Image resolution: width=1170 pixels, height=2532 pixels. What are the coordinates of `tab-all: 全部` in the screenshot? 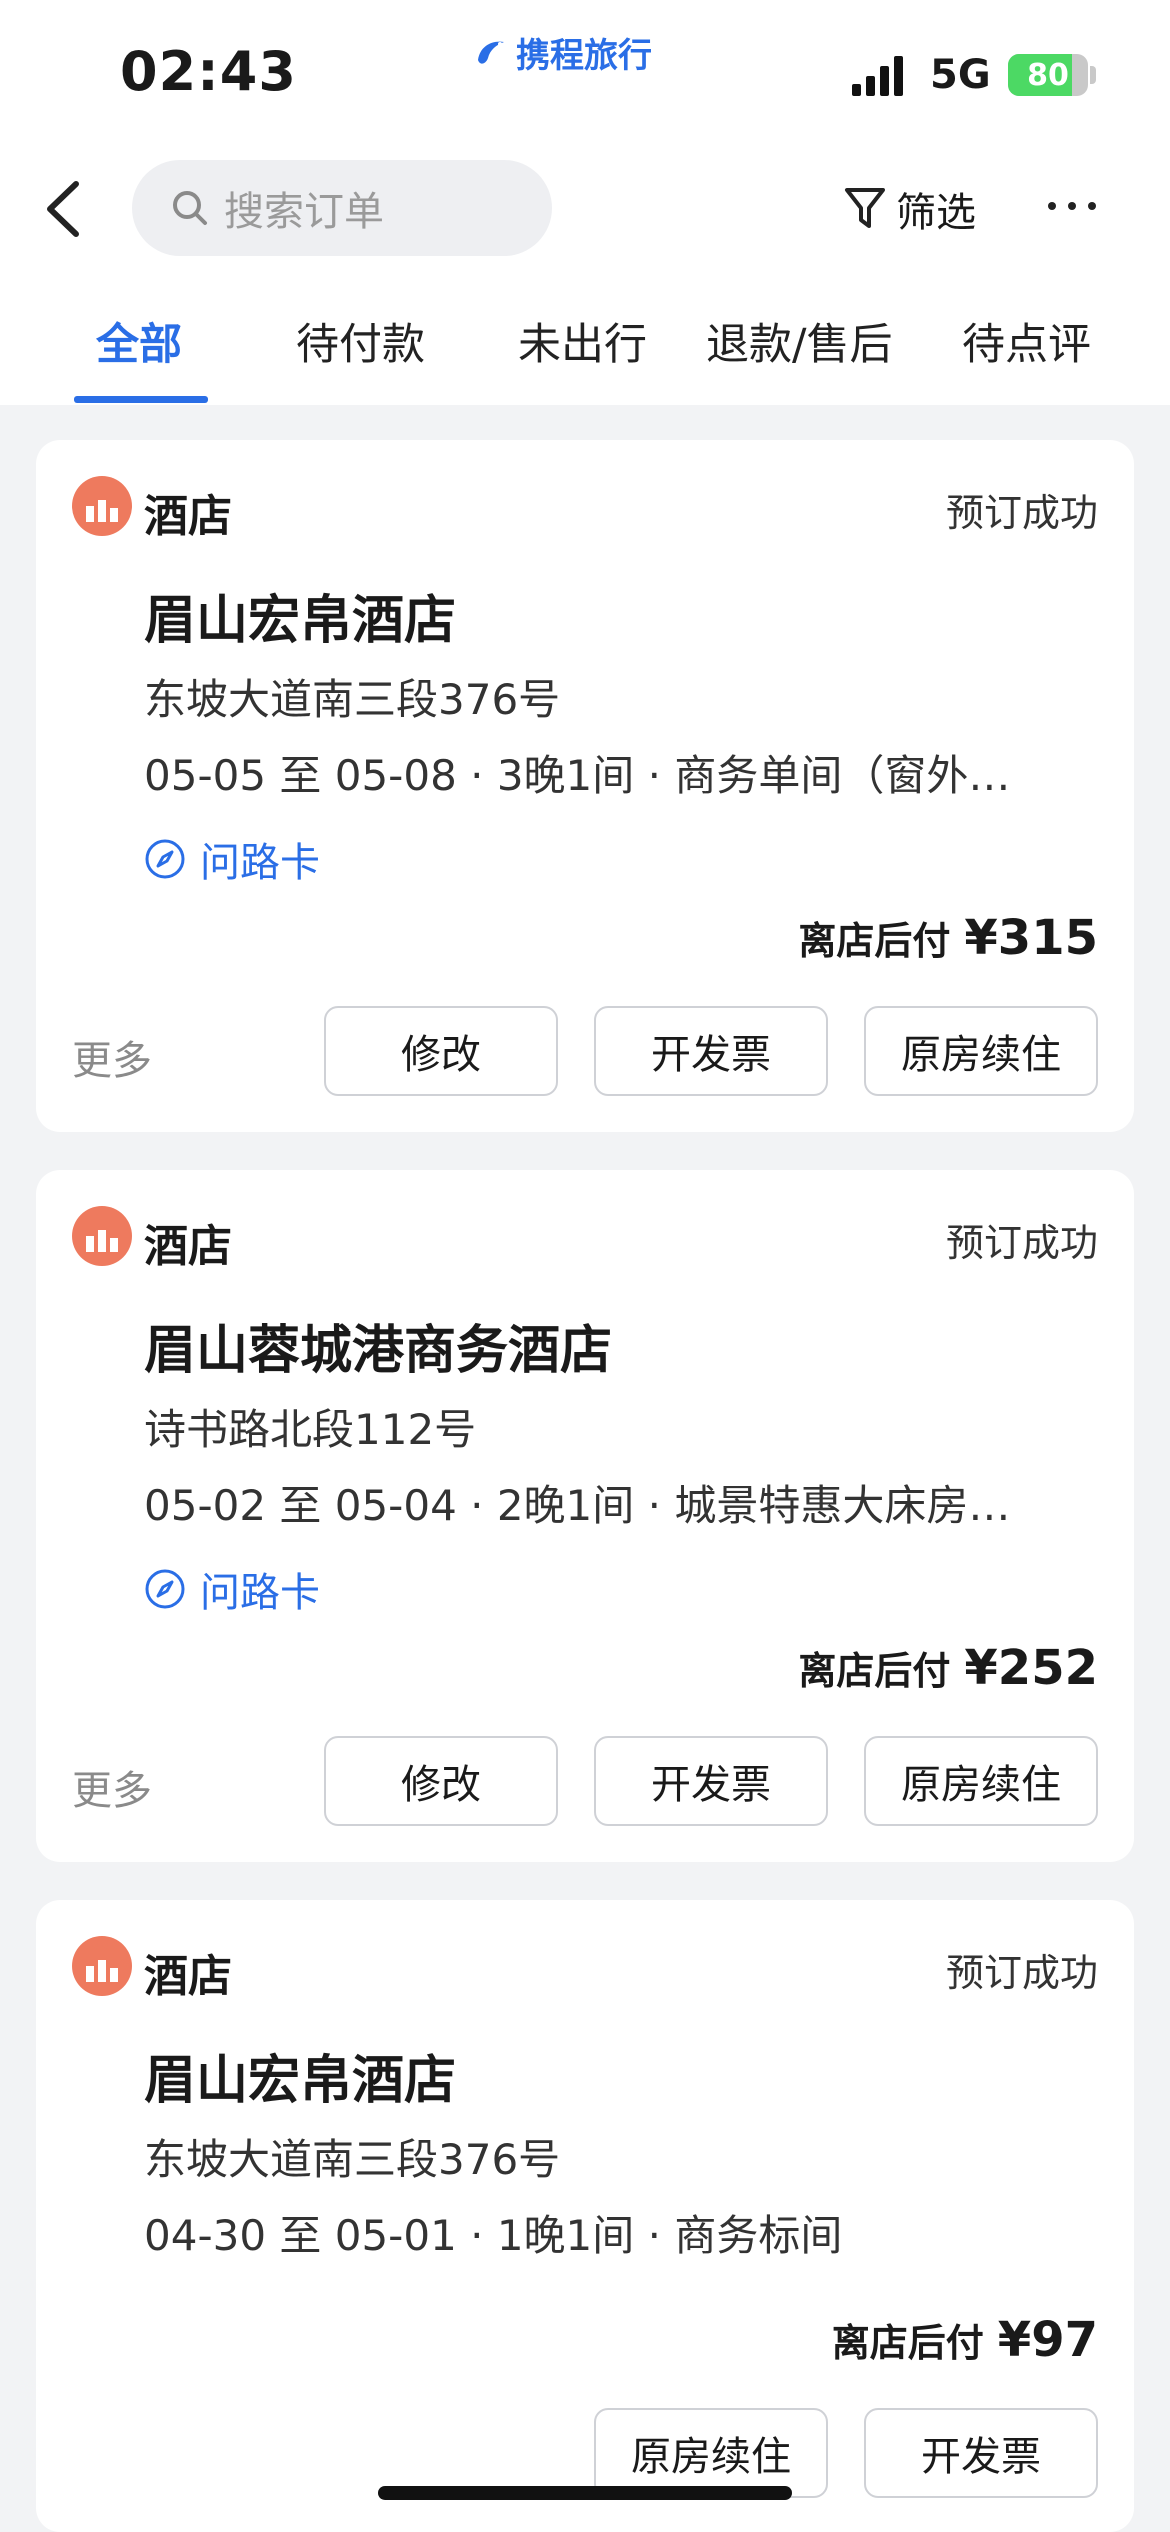 It's located at (139, 341).